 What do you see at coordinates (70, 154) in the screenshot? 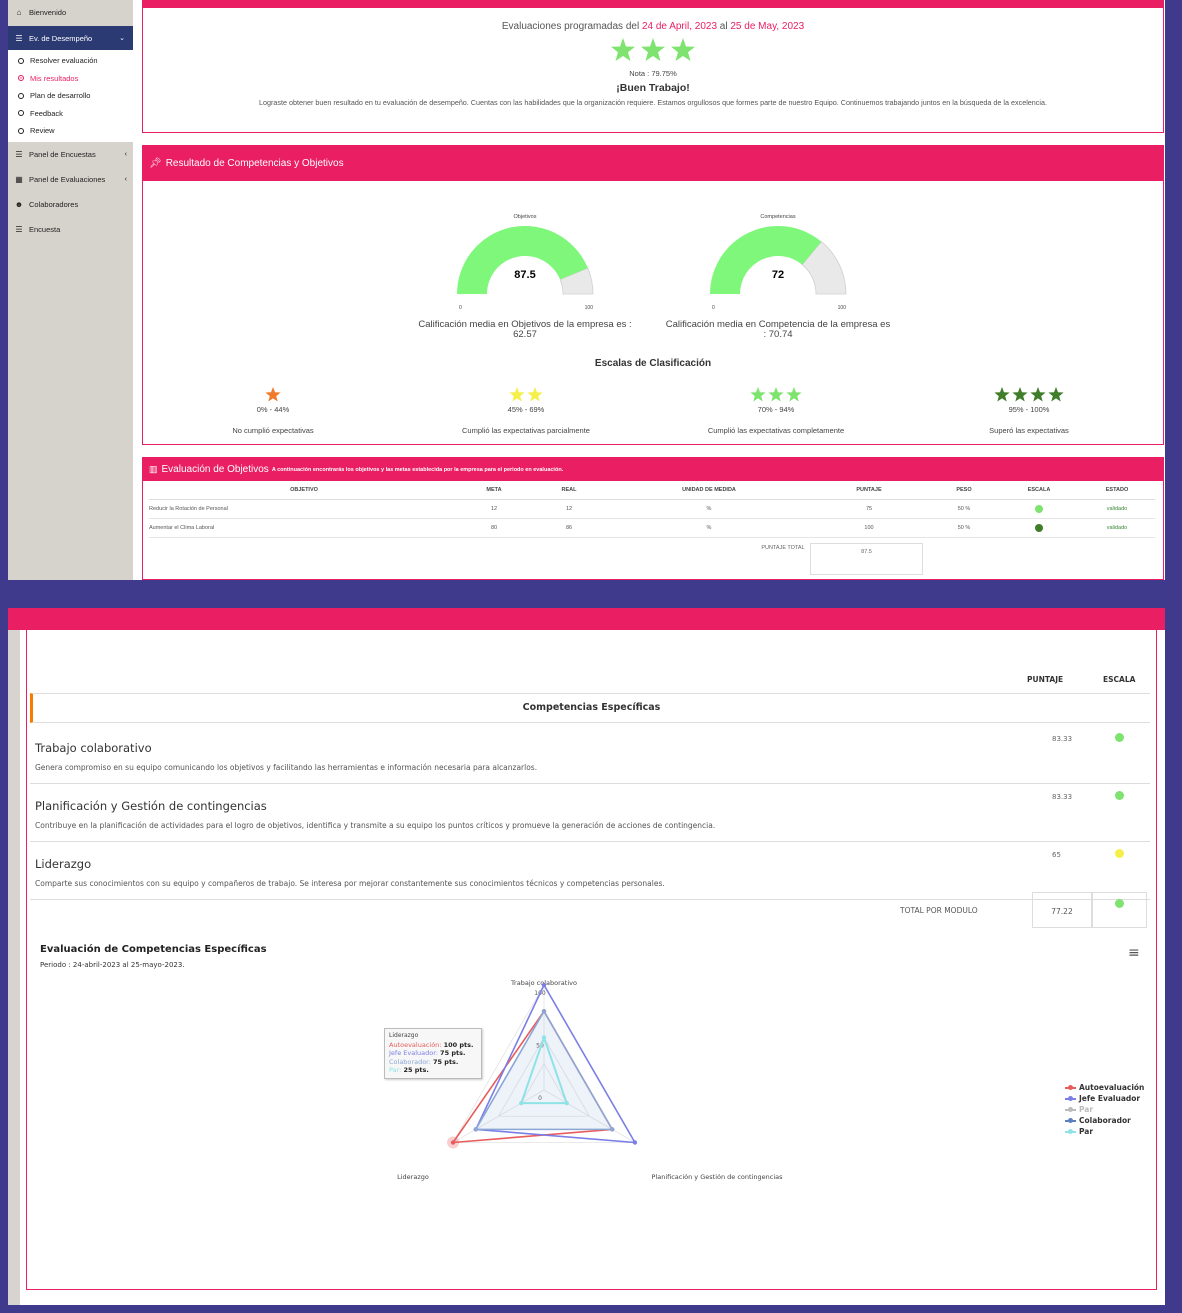
I see `sidebar-item-panel-encuestas: ☰ Panel de Encuestas ‹` at bounding box center [70, 154].